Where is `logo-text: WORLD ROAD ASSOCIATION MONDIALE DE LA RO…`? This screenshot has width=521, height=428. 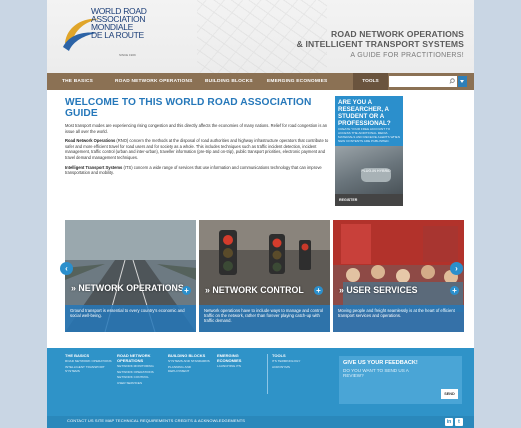
logo-text: WORLD ROAD ASSOCIATION MONDIALE DE LA RO… is located at coordinates (119, 23).